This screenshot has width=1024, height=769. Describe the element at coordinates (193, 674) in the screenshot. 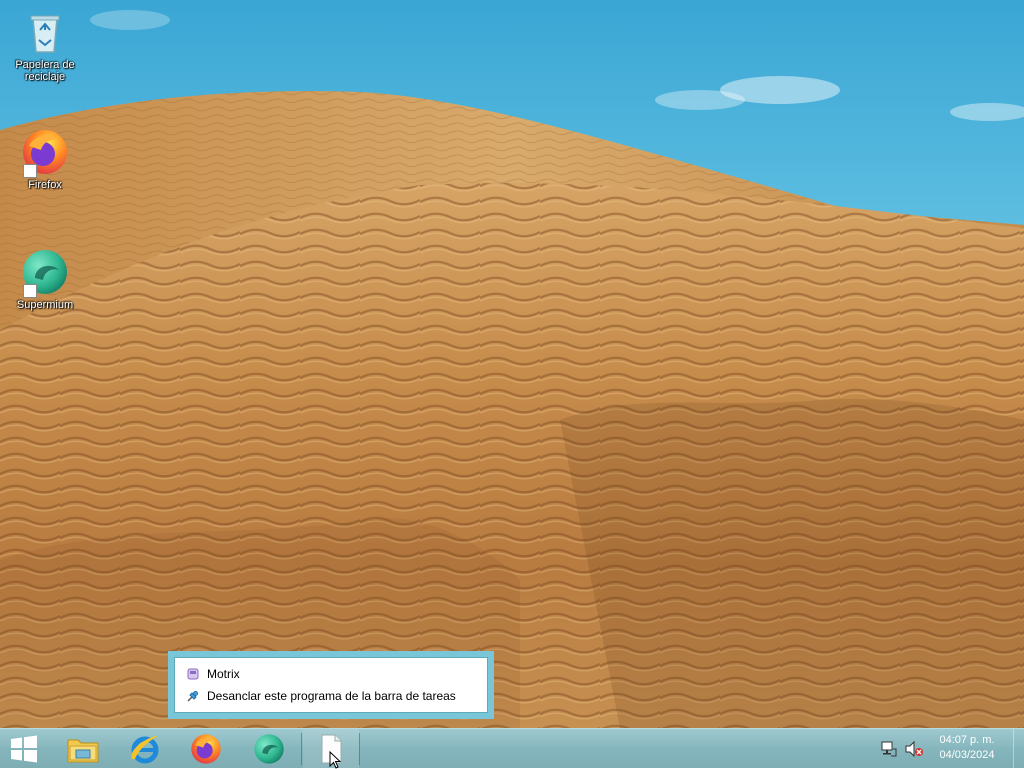

I see `motrix-small-icon` at that location.